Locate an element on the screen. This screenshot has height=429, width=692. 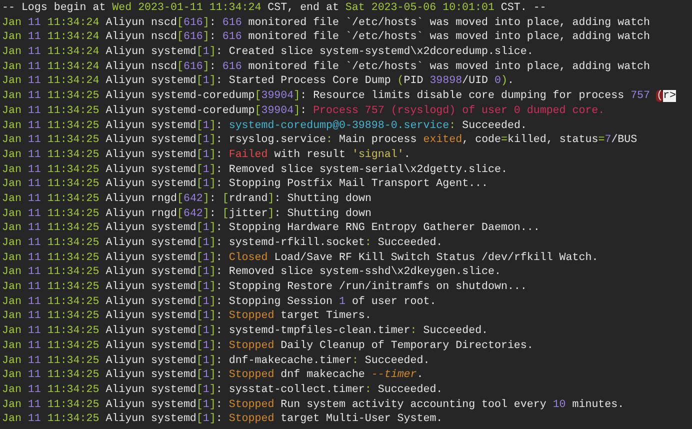
log-line: Jan 11 11:34:25 Aliyun systemd[1]: Stopped dnf makecache --timer. is located at coordinates (213, 375).